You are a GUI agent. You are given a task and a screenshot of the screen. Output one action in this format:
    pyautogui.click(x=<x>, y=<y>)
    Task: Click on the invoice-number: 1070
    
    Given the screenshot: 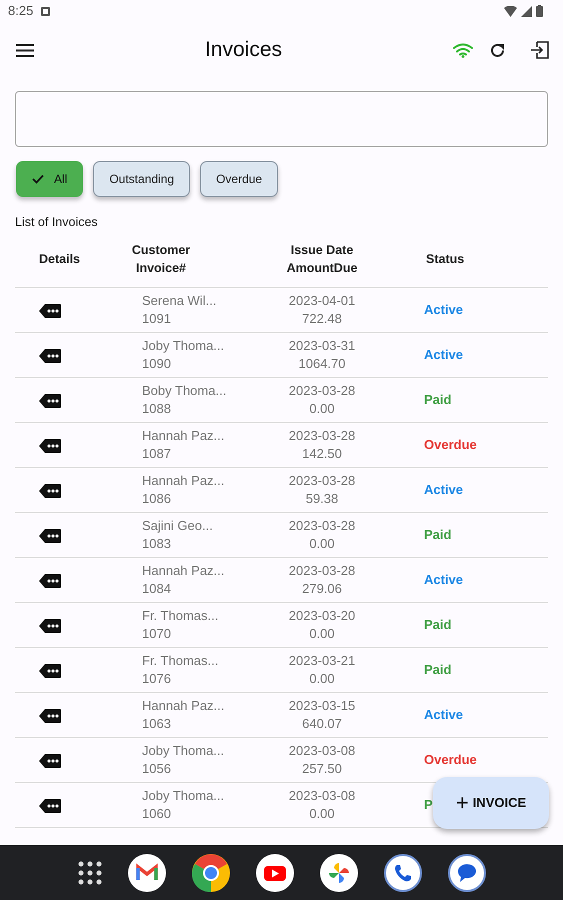 What is the action you would take?
    pyautogui.click(x=156, y=633)
    